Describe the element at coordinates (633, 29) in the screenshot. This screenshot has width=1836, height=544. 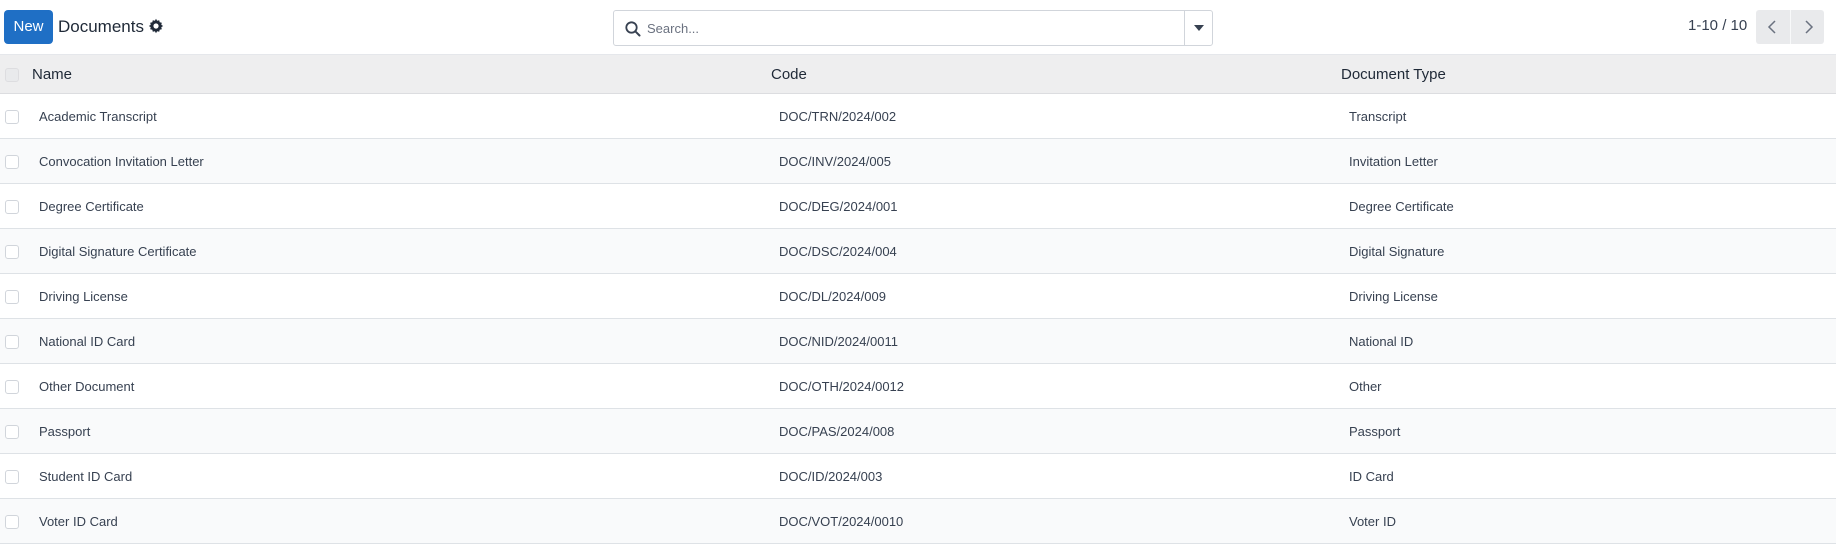
I see `search-icon` at that location.